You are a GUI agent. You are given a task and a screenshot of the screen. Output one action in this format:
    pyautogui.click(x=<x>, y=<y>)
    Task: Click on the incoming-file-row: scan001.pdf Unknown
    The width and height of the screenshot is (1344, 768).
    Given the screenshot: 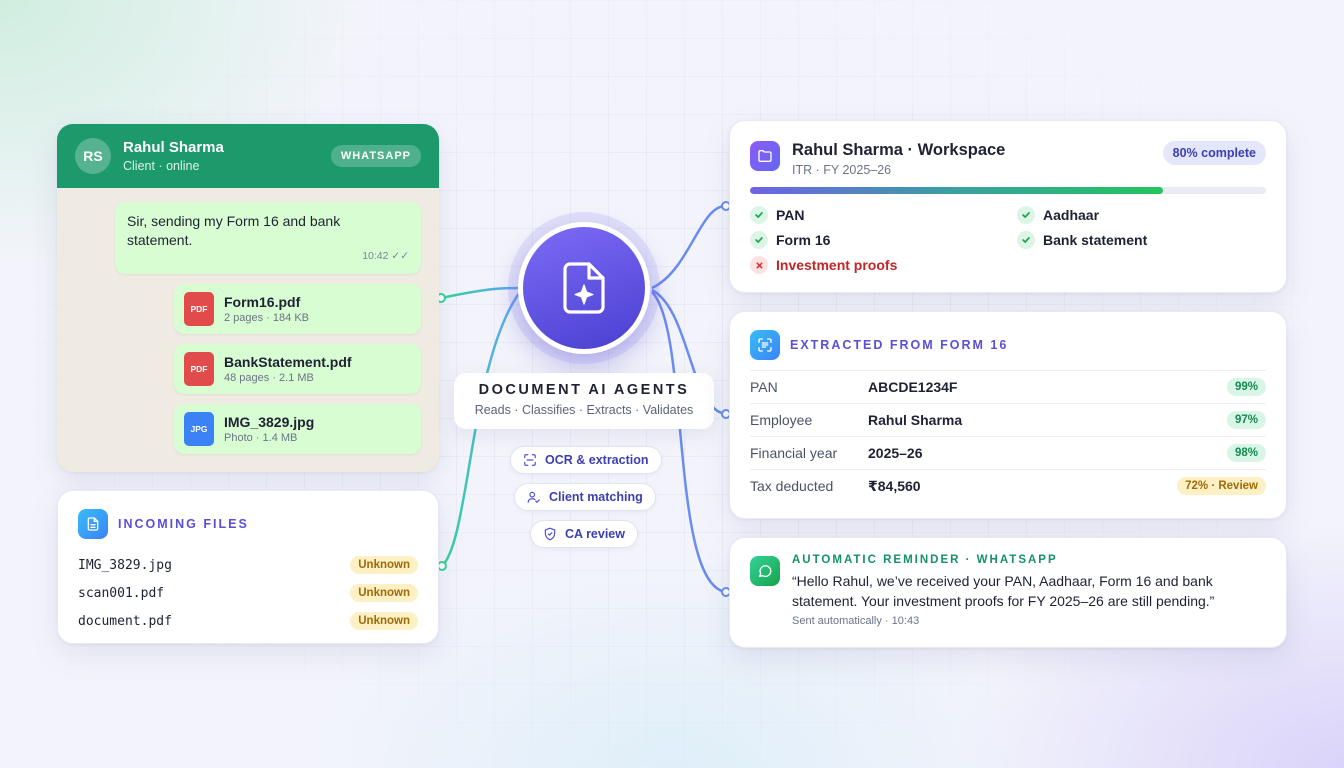 What is the action you would take?
    pyautogui.click(x=248, y=593)
    